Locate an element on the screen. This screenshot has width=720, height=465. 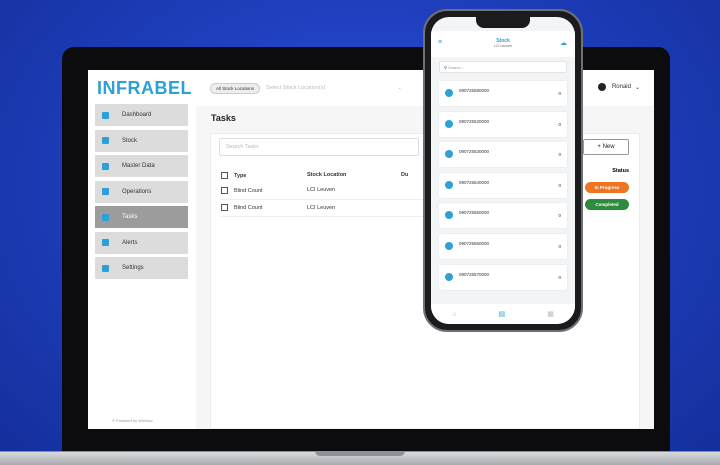
sidebar-item-stock: Stock is located at coordinates (141, 140).